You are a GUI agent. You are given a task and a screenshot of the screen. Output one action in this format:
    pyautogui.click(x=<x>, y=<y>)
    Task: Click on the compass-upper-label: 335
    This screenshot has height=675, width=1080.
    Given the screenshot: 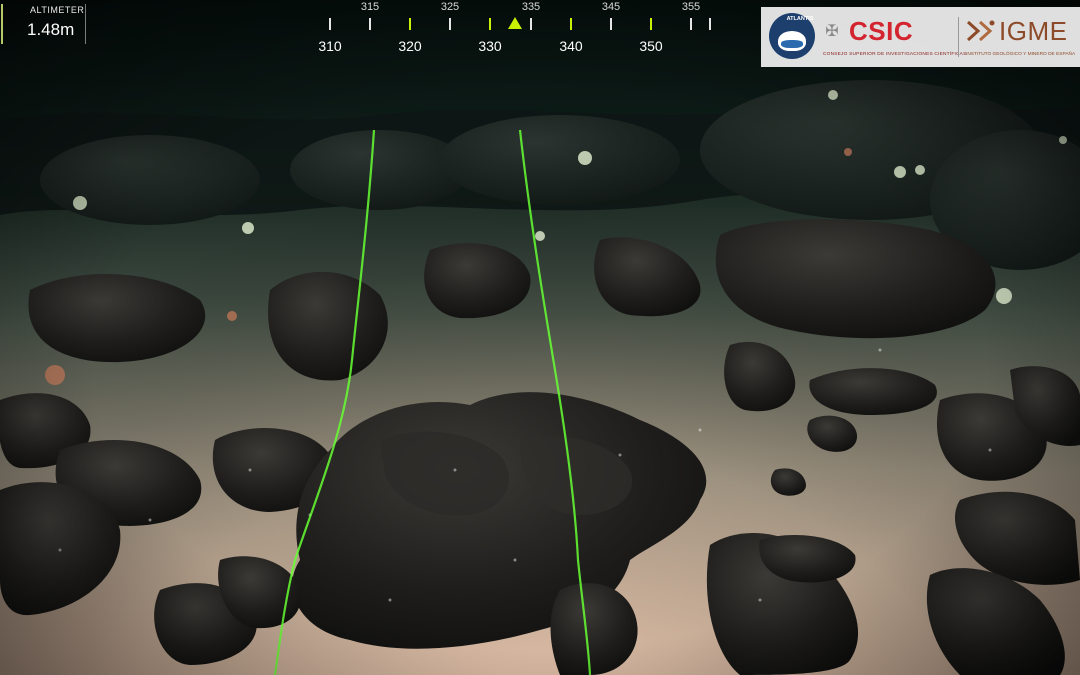 What is the action you would take?
    pyautogui.click(x=531, y=7)
    